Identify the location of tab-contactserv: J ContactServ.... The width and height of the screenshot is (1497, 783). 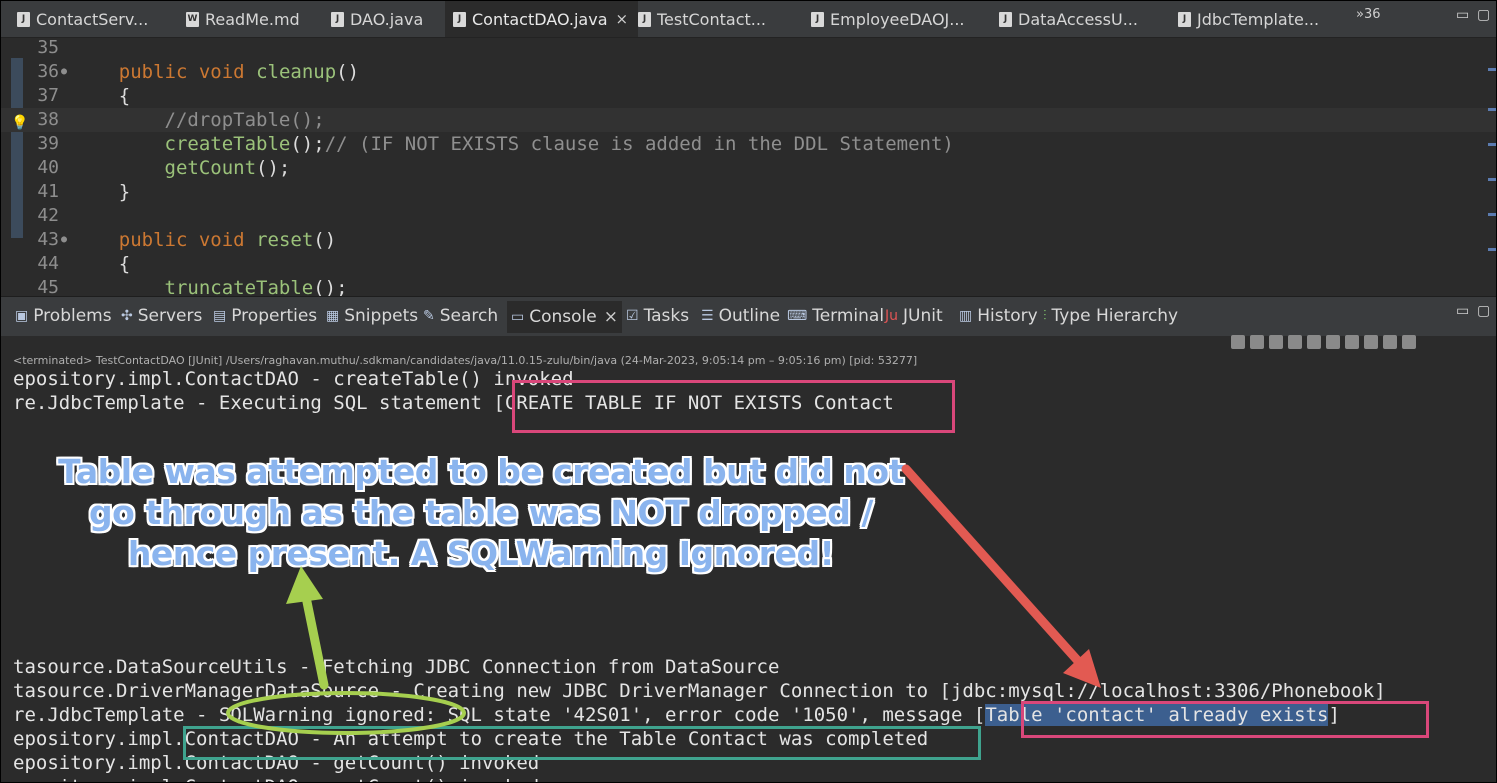
(82, 19).